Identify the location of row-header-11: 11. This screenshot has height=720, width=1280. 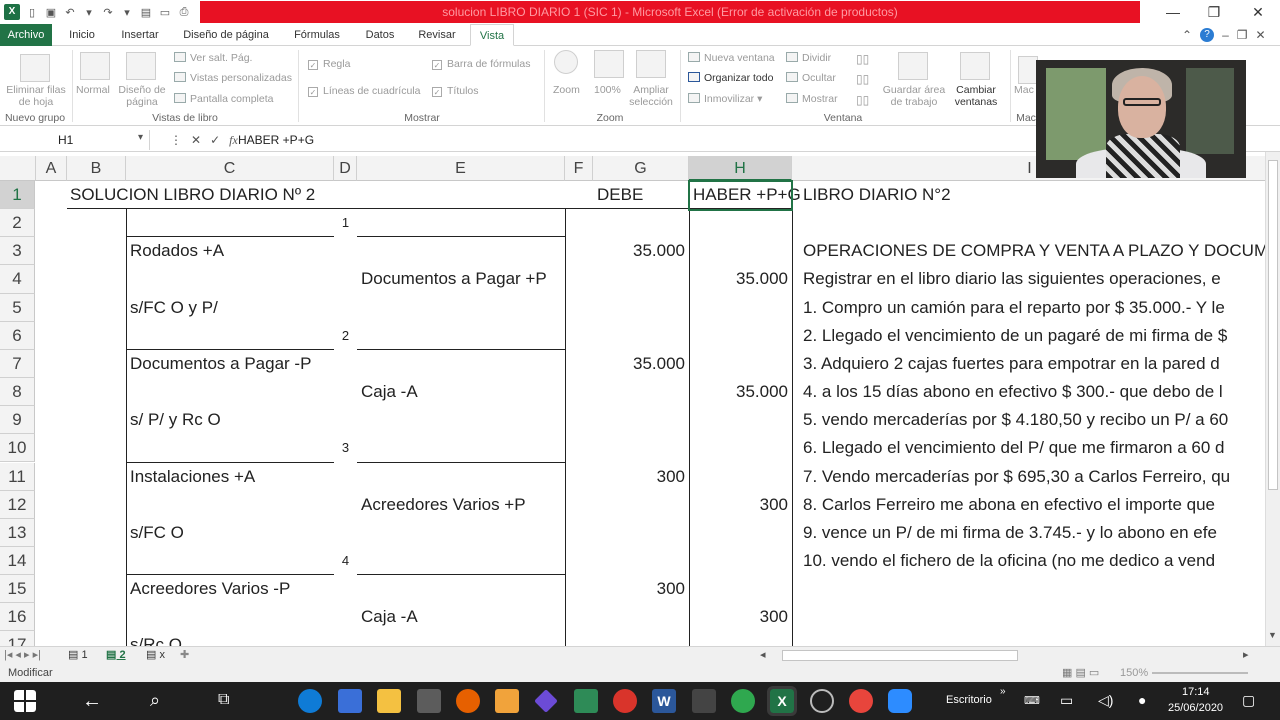
(17, 476).